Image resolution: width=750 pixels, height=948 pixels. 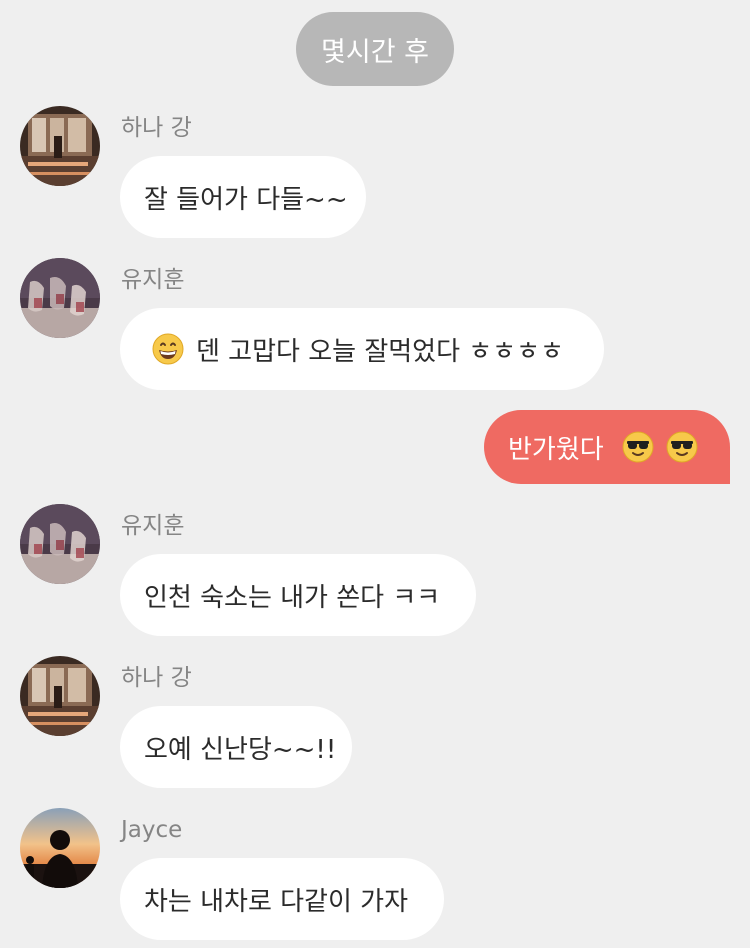 I want to click on sender-name: Jayce, so click(x=152, y=830).